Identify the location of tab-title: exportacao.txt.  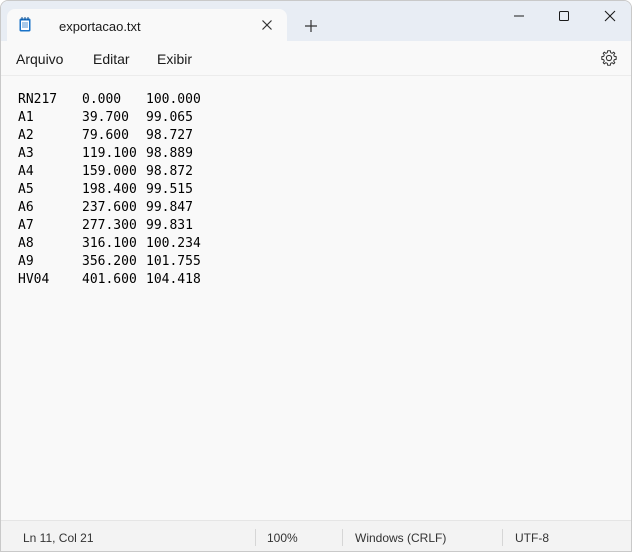
(100, 26).